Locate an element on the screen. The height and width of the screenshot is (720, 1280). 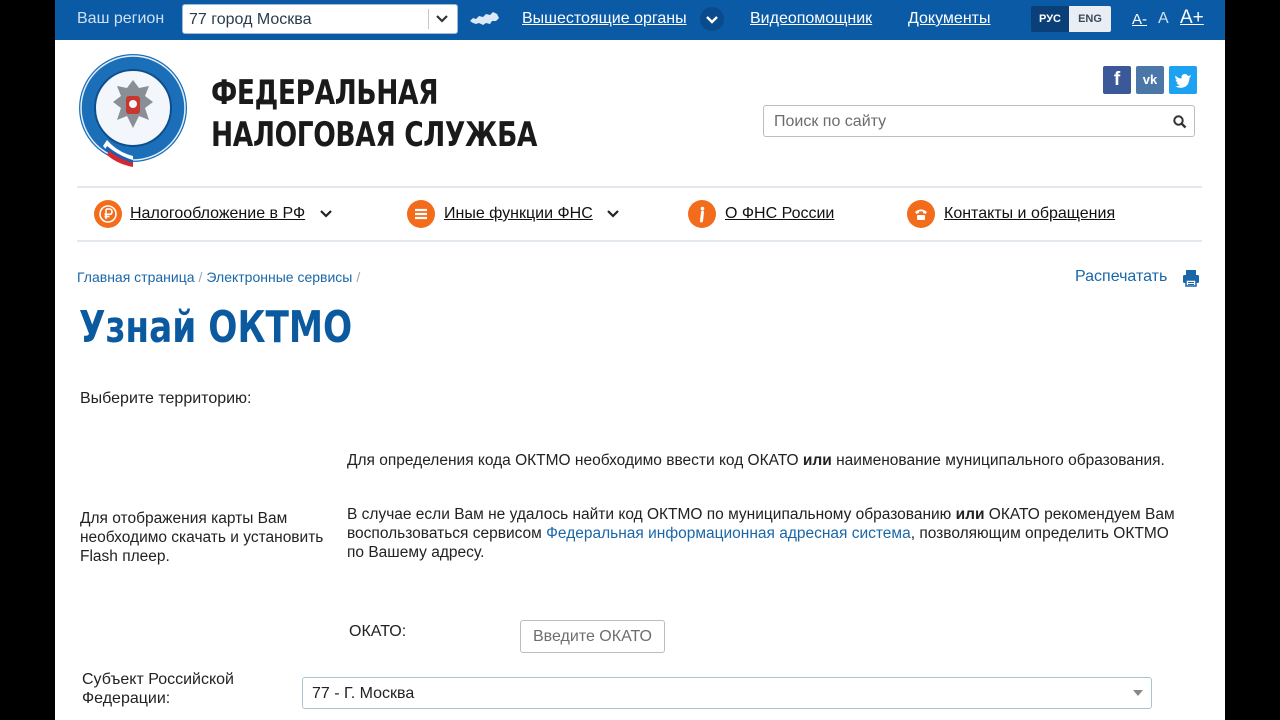
subject-label: Субъект Российской Федерации: is located at coordinates (158, 689).